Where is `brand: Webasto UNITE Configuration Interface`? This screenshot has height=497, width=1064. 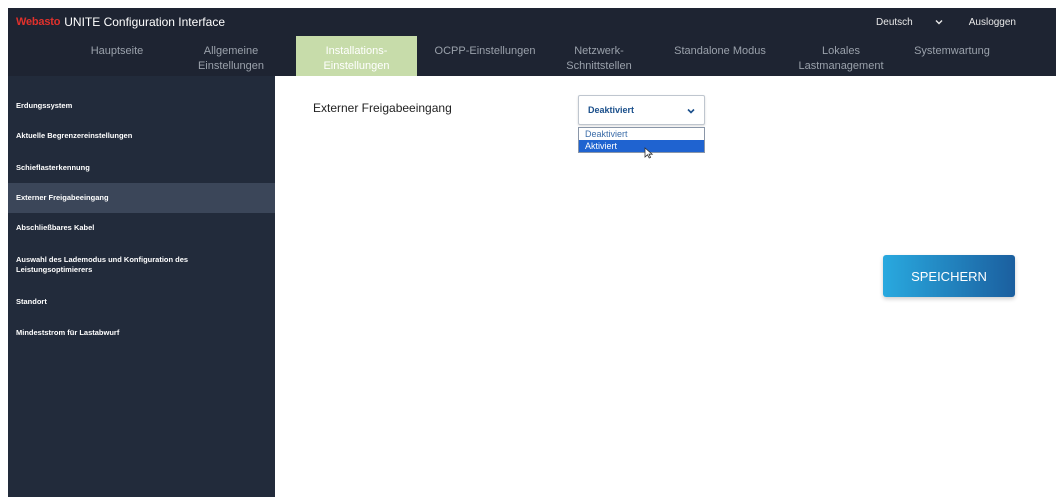 brand: Webasto UNITE Configuration Interface is located at coordinates (120, 22).